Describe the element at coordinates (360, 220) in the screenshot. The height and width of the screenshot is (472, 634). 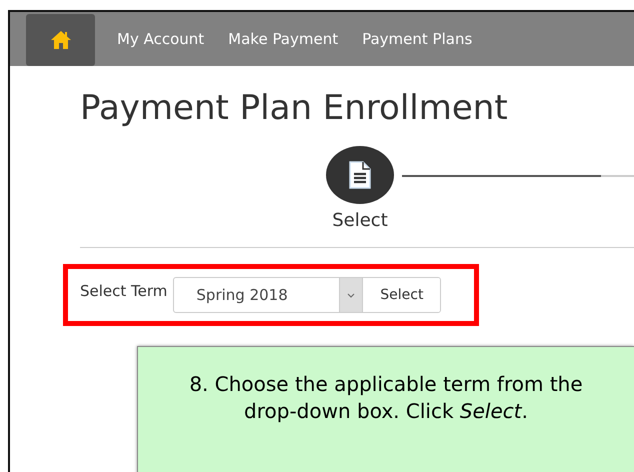
I see `step-label: Select` at that location.